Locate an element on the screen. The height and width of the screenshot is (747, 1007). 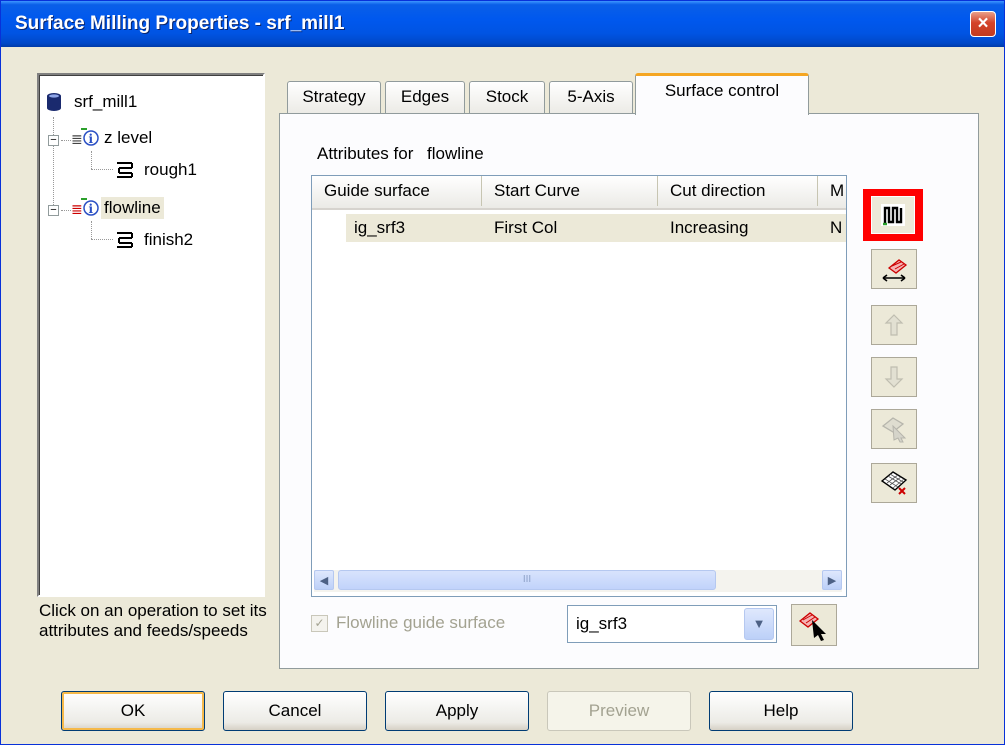
pick-arrow-icon is located at coordinates (812, 626).